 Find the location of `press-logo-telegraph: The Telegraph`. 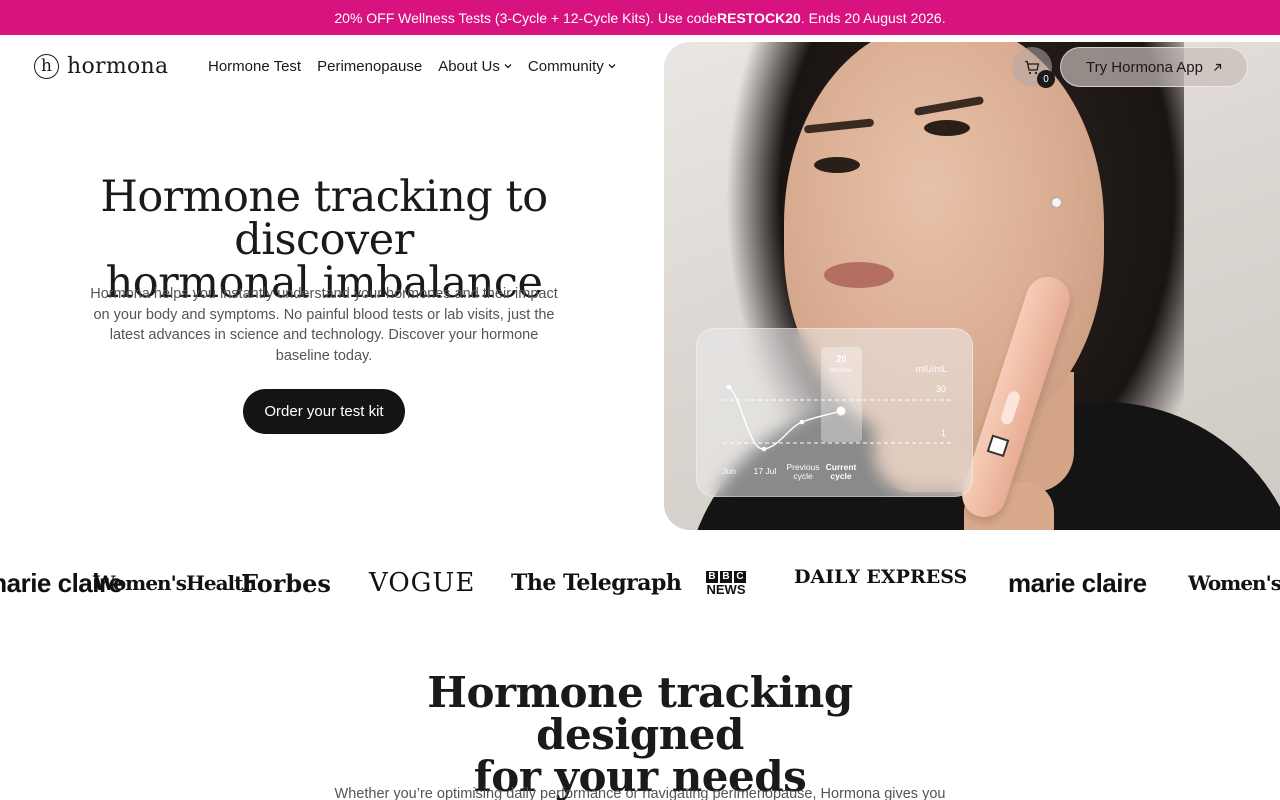

press-logo-telegraph: The Telegraph is located at coordinates (596, 583).